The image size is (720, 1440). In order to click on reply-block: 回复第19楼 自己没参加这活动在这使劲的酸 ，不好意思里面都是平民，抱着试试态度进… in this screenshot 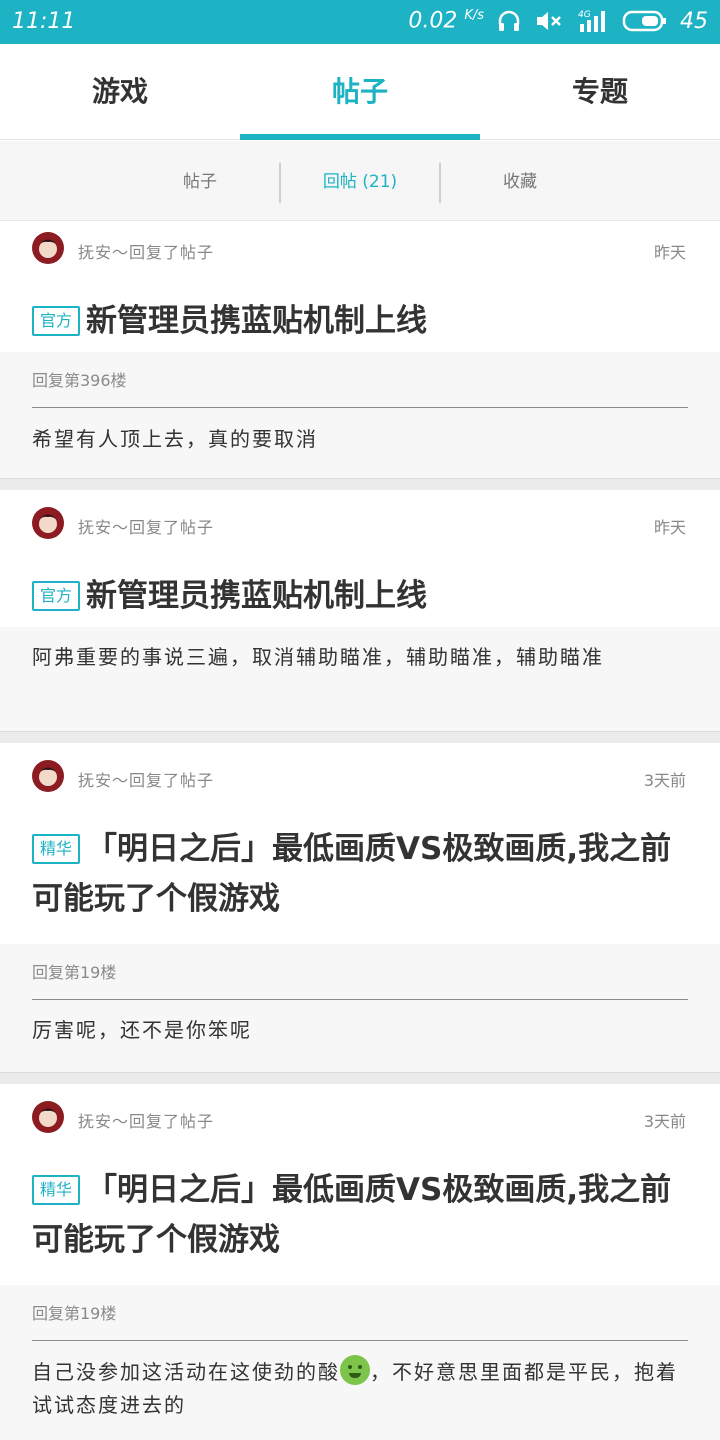, I will do `click(360, 1362)`.